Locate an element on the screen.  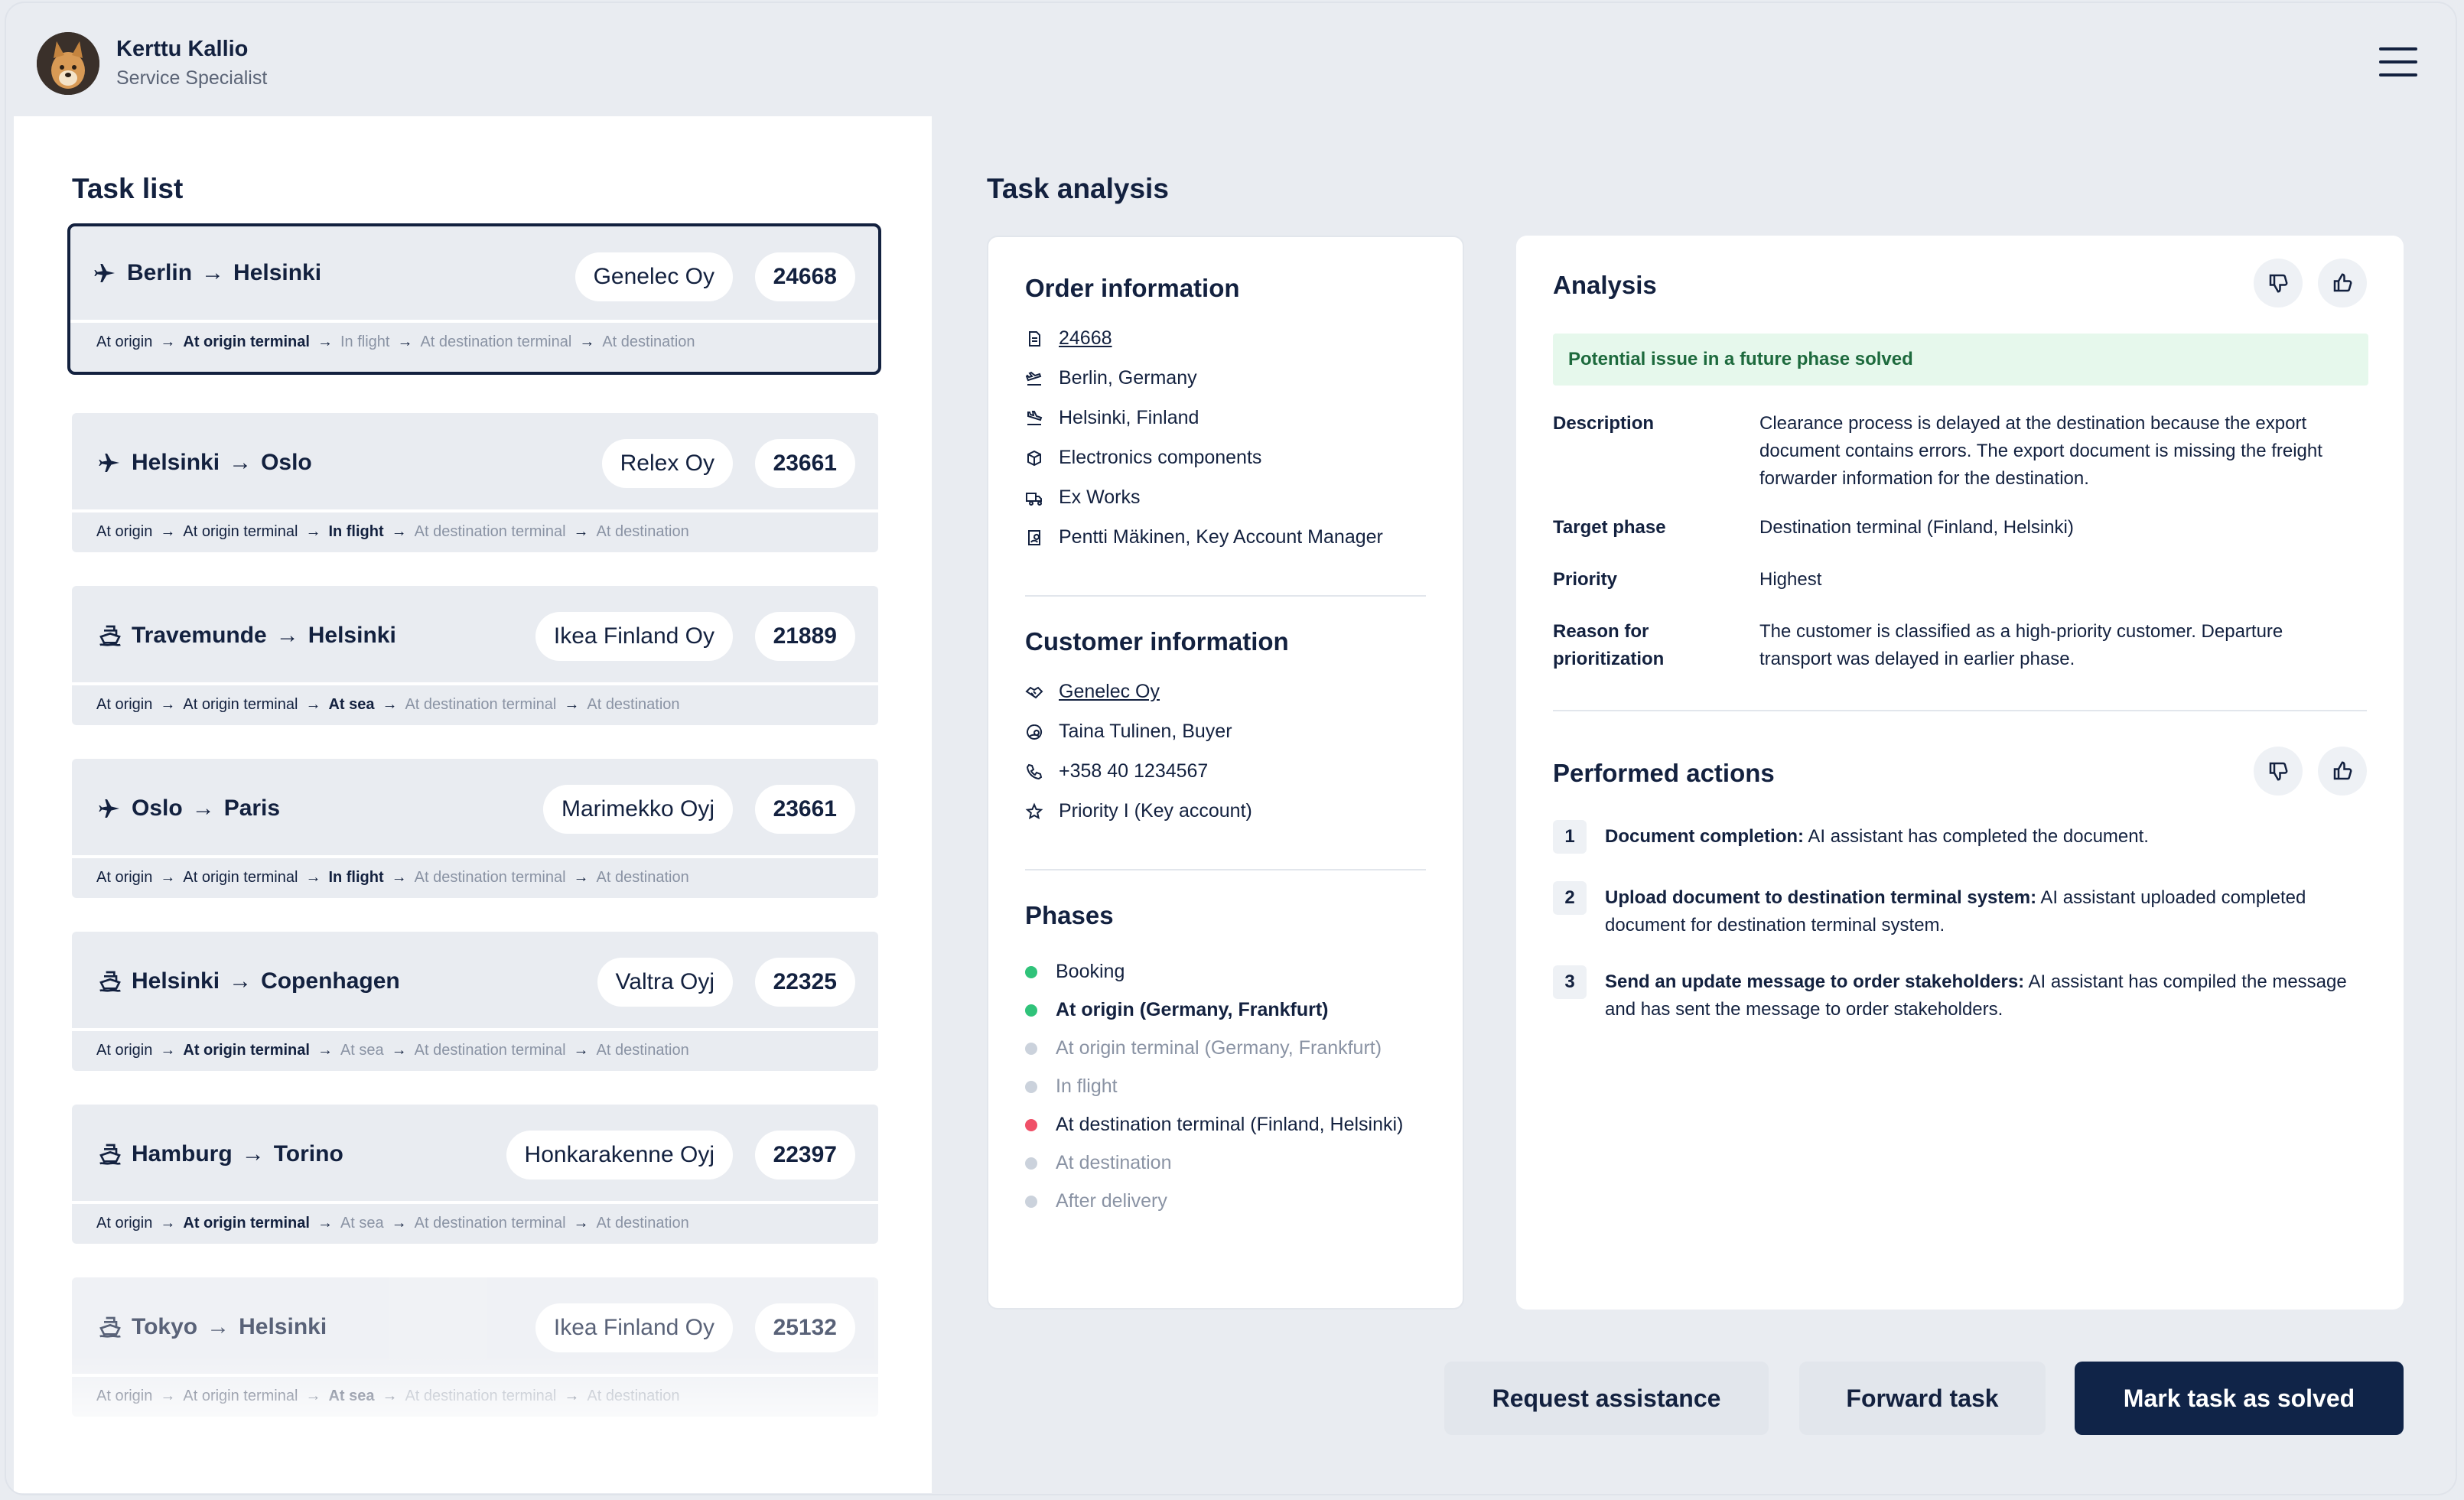
company-pill: Relex Oy is located at coordinates (667, 463).